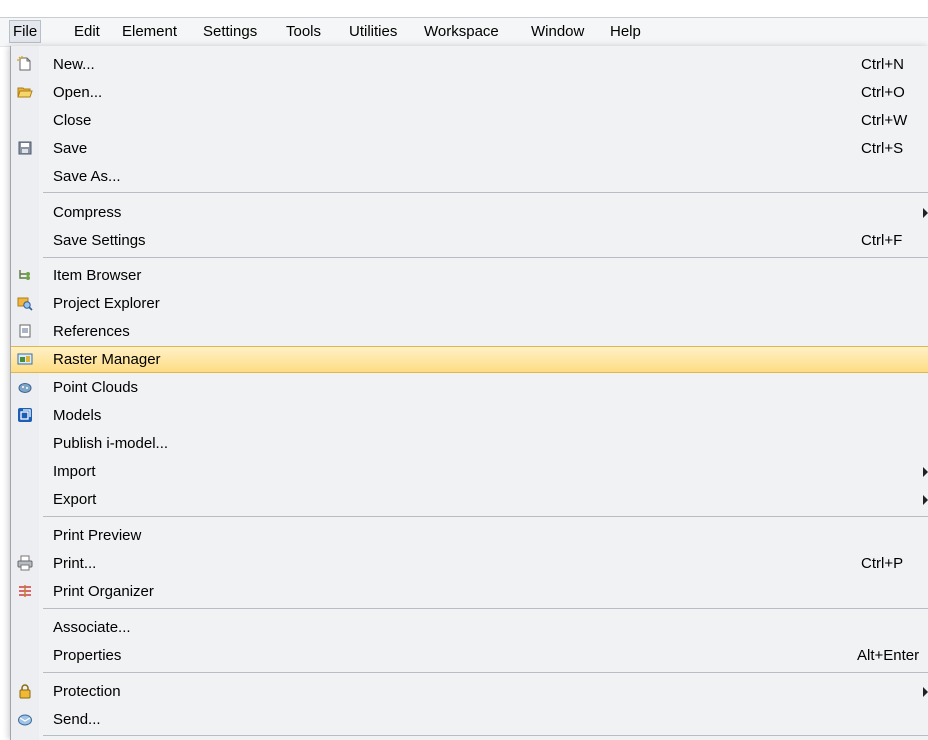 The image size is (928, 740). I want to click on menu-item-import: Import, so click(469, 471).